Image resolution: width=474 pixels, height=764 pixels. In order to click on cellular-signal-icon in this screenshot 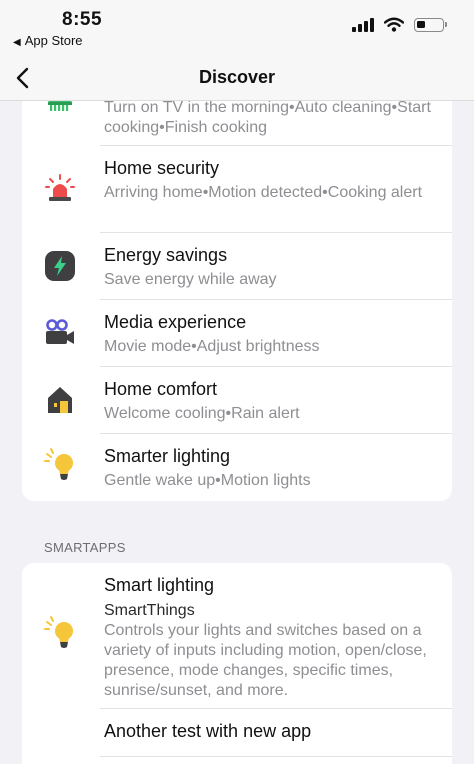, I will do `click(363, 24)`.